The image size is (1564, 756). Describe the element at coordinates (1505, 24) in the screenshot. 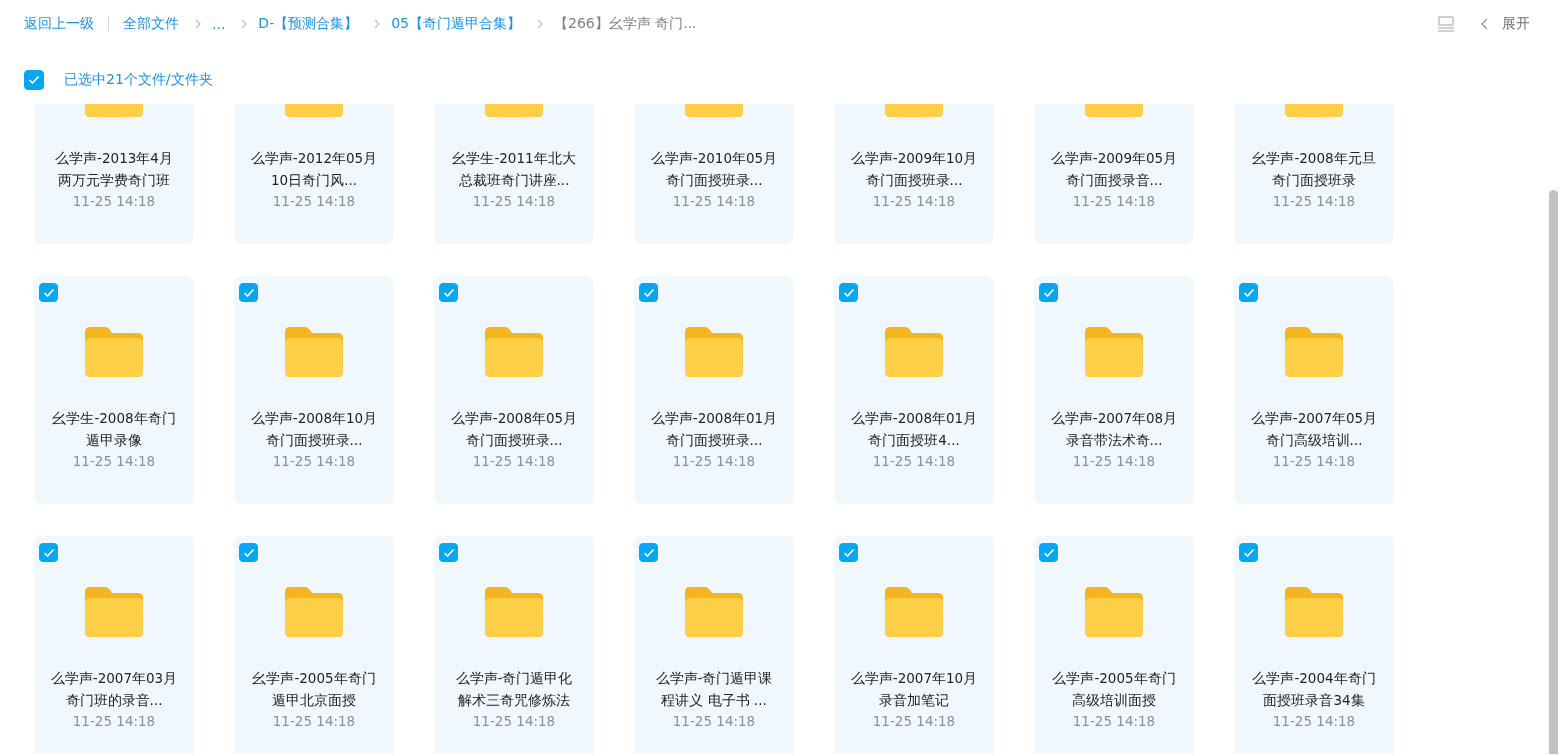

I see `expand-button: 展开` at that location.